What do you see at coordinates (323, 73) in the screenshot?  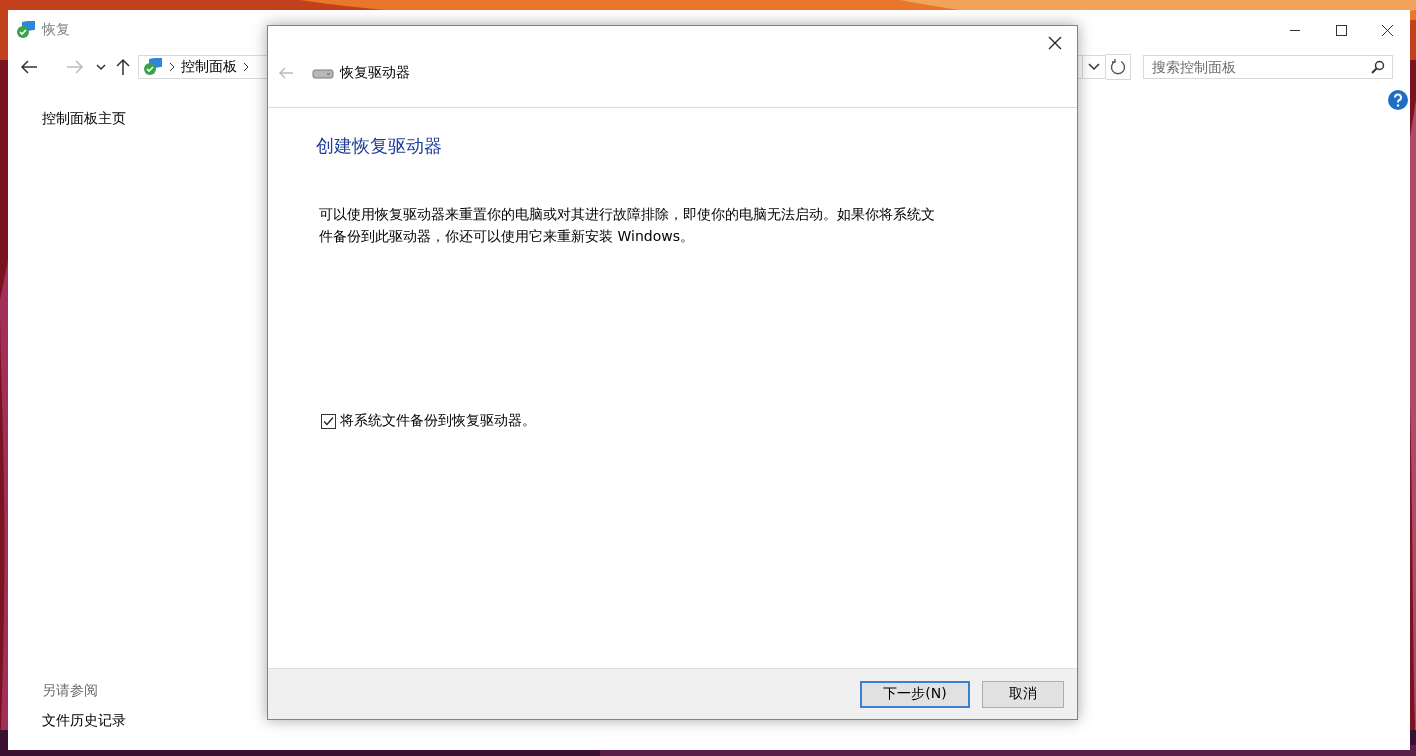 I see `drive-icon` at bounding box center [323, 73].